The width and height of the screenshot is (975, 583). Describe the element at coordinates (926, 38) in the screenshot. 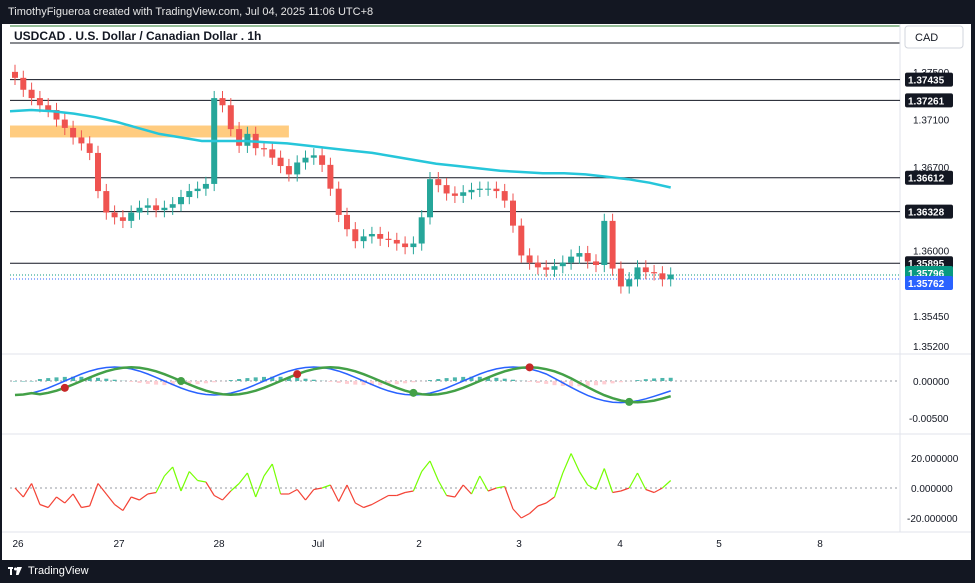

I see `currency-label: CAD` at that location.